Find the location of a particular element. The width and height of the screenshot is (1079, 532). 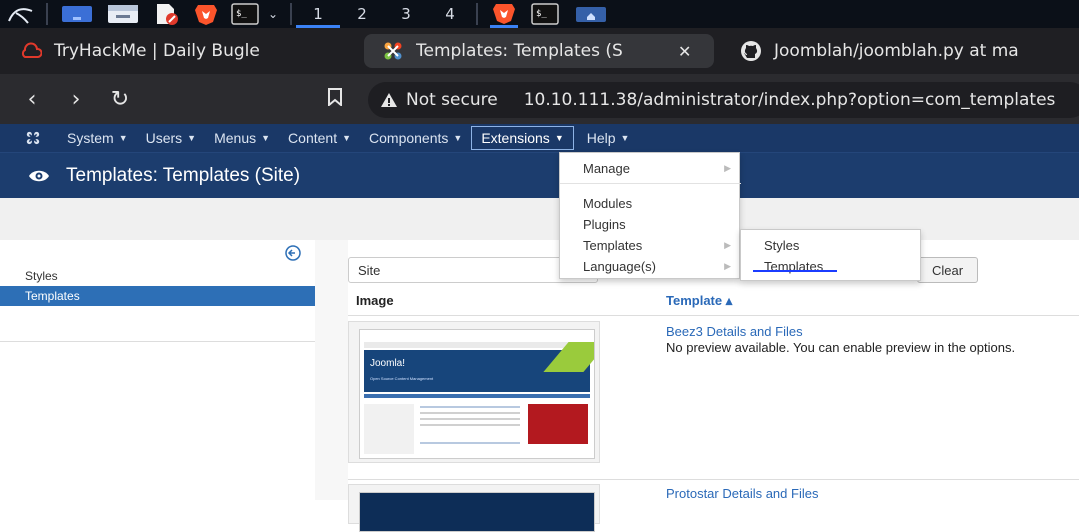

menu-menus: Menus ▼ is located at coordinates (242, 138).